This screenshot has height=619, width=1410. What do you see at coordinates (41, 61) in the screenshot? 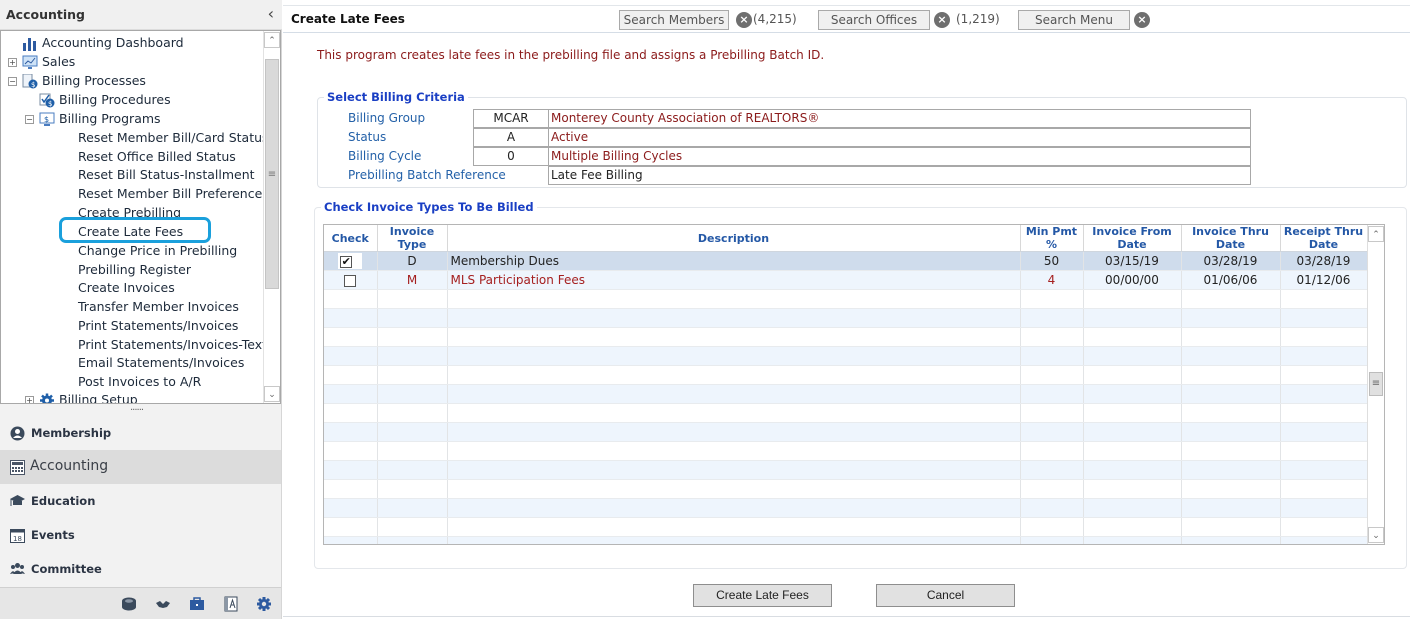
I see `tree-item-sales: + Sales` at bounding box center [41, 61].